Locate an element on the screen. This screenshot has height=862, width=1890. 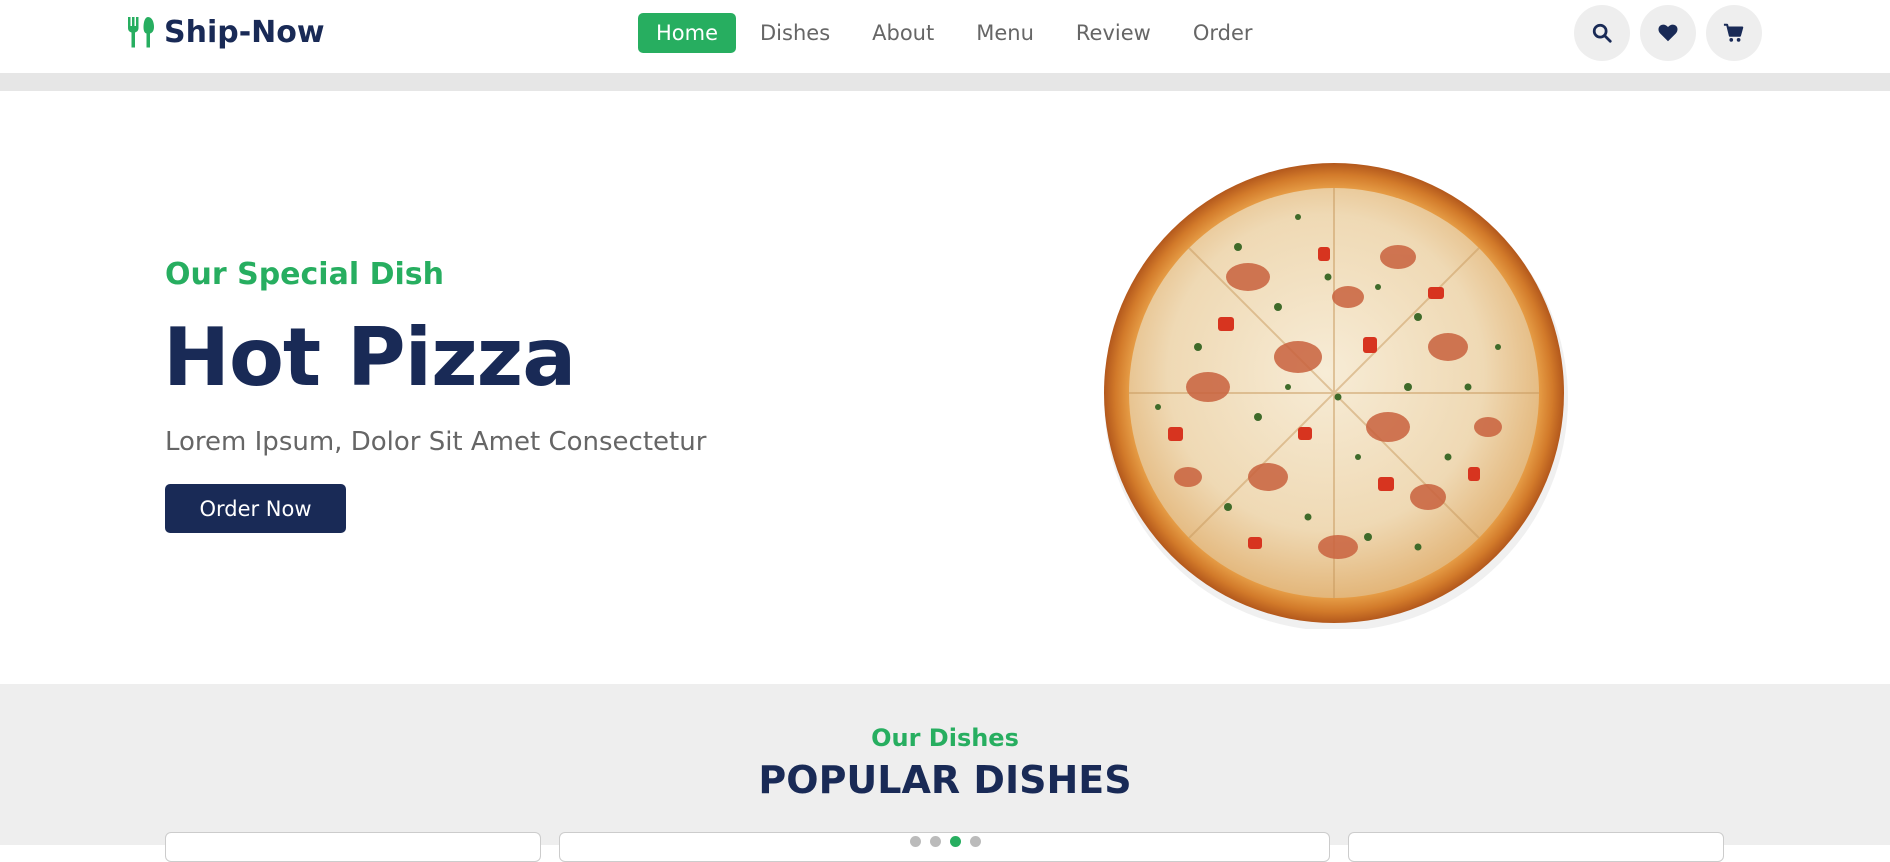
hero-title: Hot Pizza is located at coordinates (369, 357).